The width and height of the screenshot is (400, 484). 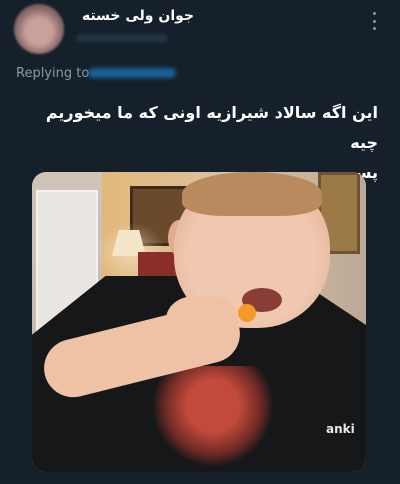 I want to click on photo-shirt-print, so click(x=213, y=416).